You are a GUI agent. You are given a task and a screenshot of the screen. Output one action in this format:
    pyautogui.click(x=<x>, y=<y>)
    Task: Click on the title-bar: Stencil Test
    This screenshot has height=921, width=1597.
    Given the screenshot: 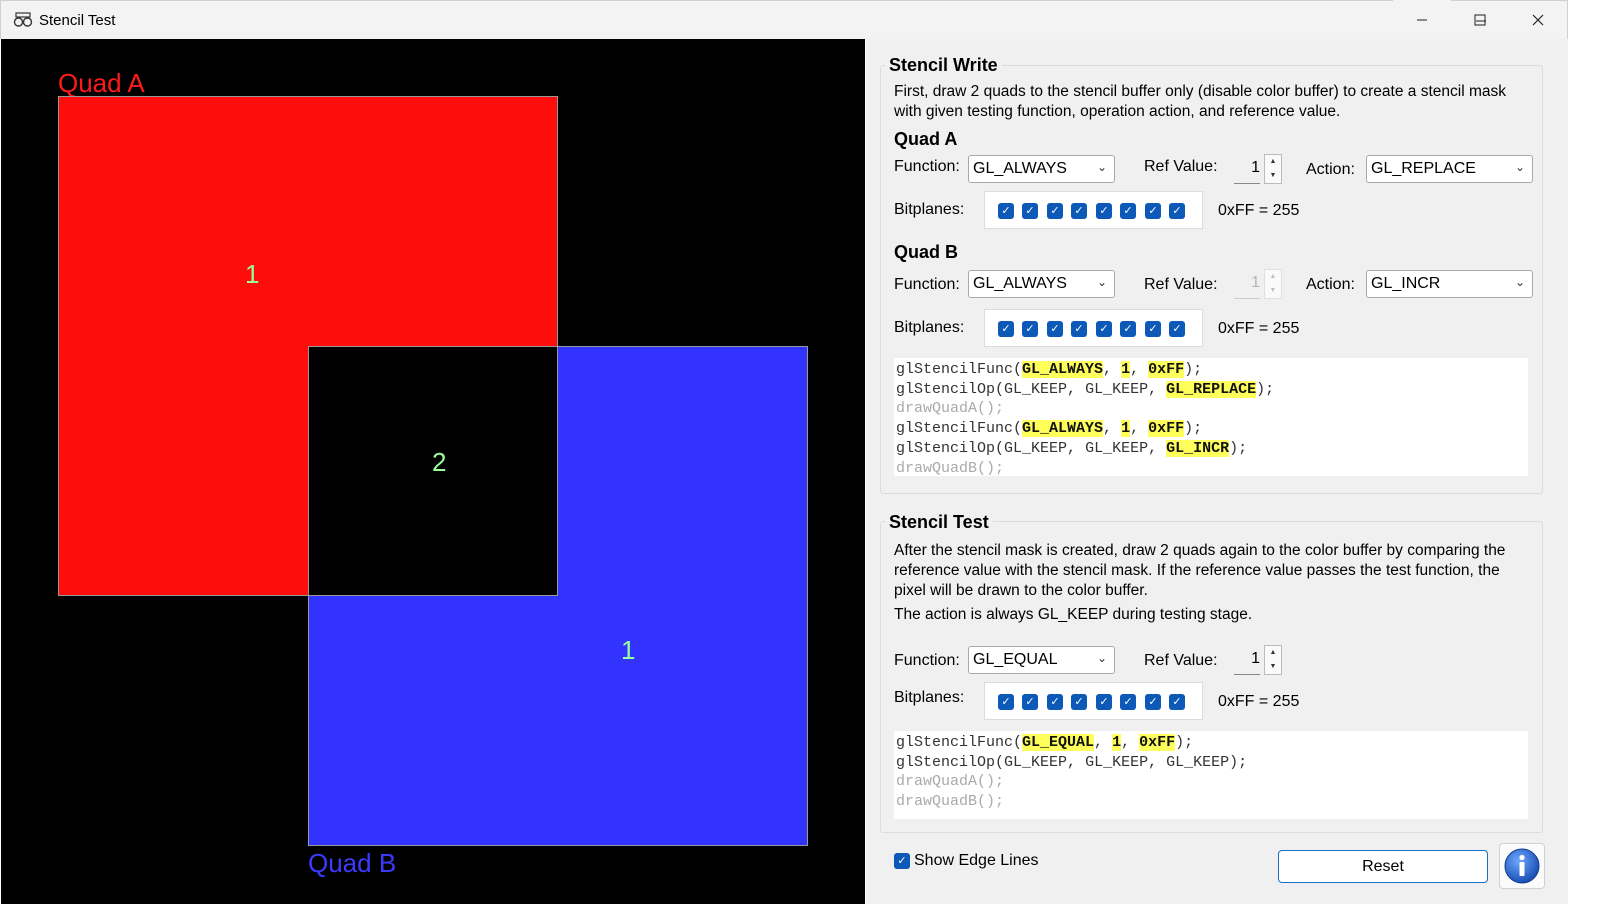 What is the action you would take?
    pyautogui.click(x=784, y=19)
    